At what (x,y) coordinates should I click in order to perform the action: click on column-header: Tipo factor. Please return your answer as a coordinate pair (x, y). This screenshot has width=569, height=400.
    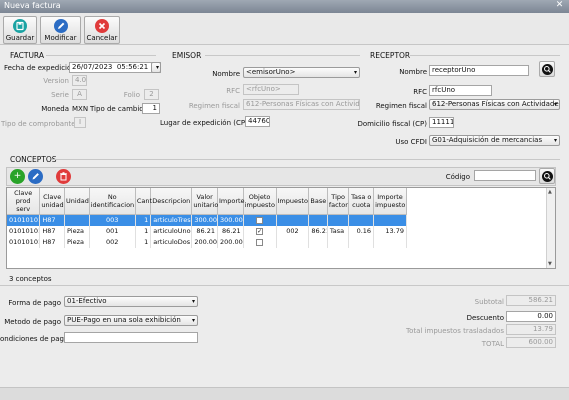
    Looking at the image, I should click on (338, 201).